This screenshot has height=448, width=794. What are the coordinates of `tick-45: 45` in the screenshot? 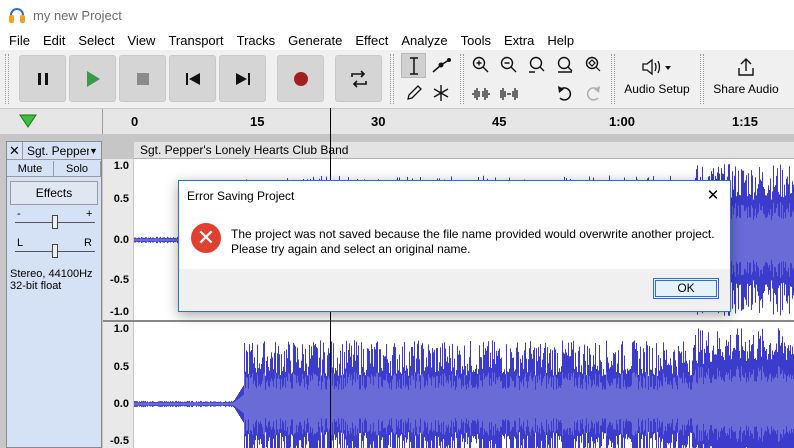 It's located at (499, 121).